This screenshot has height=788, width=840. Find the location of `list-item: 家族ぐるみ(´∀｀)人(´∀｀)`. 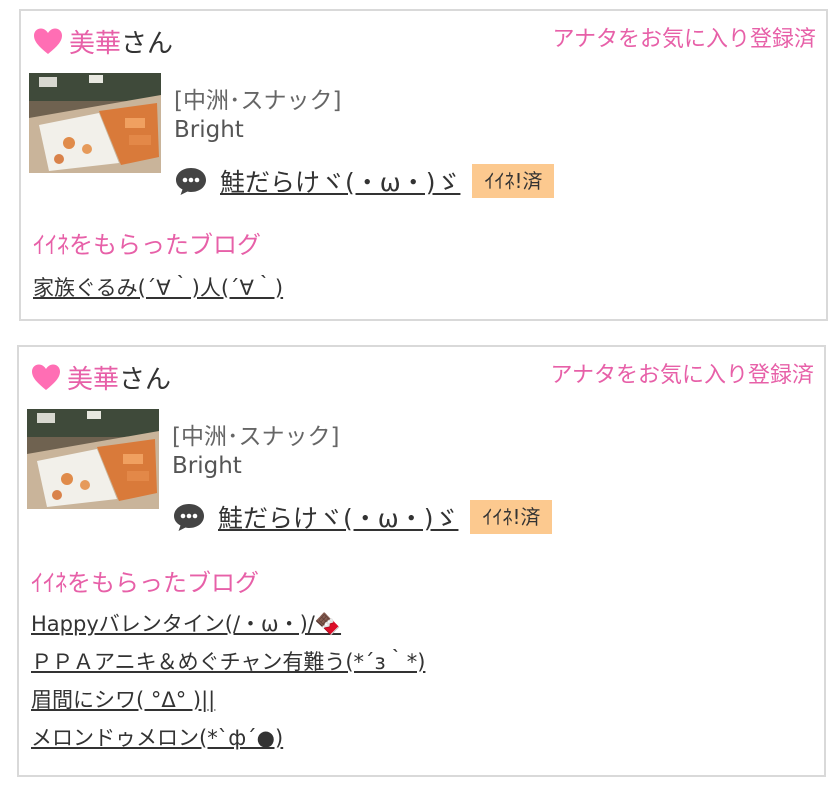

list-item: 家族ぐるみ(´∀｀)人(´∀｀) is located at coordinates (158, 288).